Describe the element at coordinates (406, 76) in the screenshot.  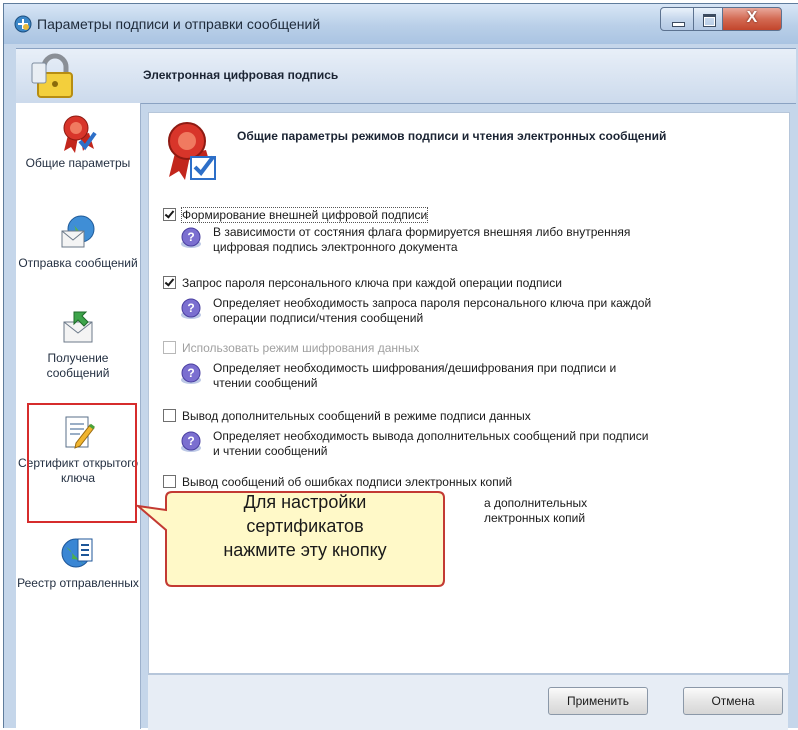
I see `section-banner: Электронная цифровая подпись` at that location.